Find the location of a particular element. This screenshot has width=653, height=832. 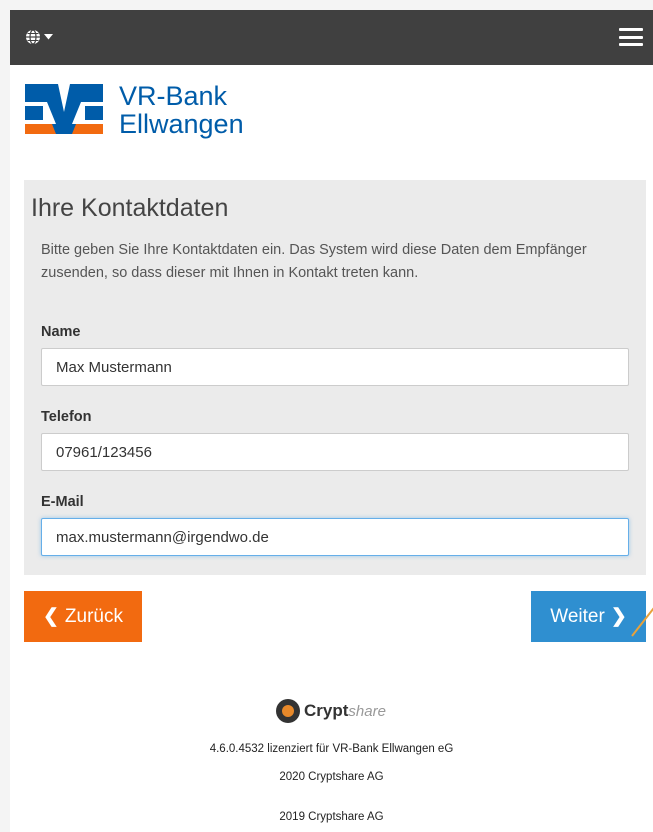

next-button: Weiter ❯ is located at coordinates (588, 616).